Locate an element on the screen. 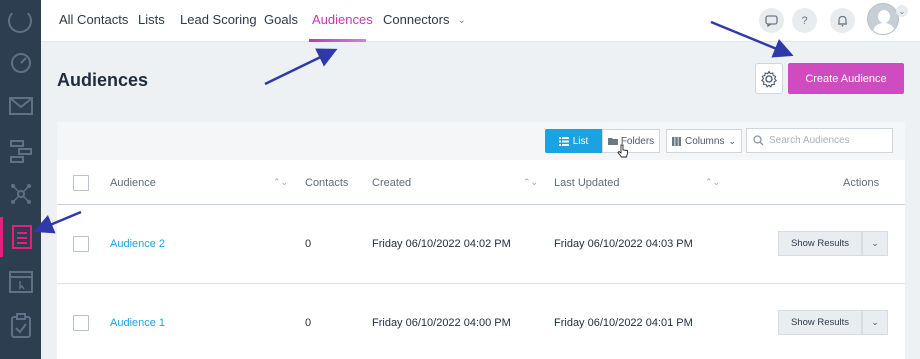  row-divider is located at coordinates (481, 283).